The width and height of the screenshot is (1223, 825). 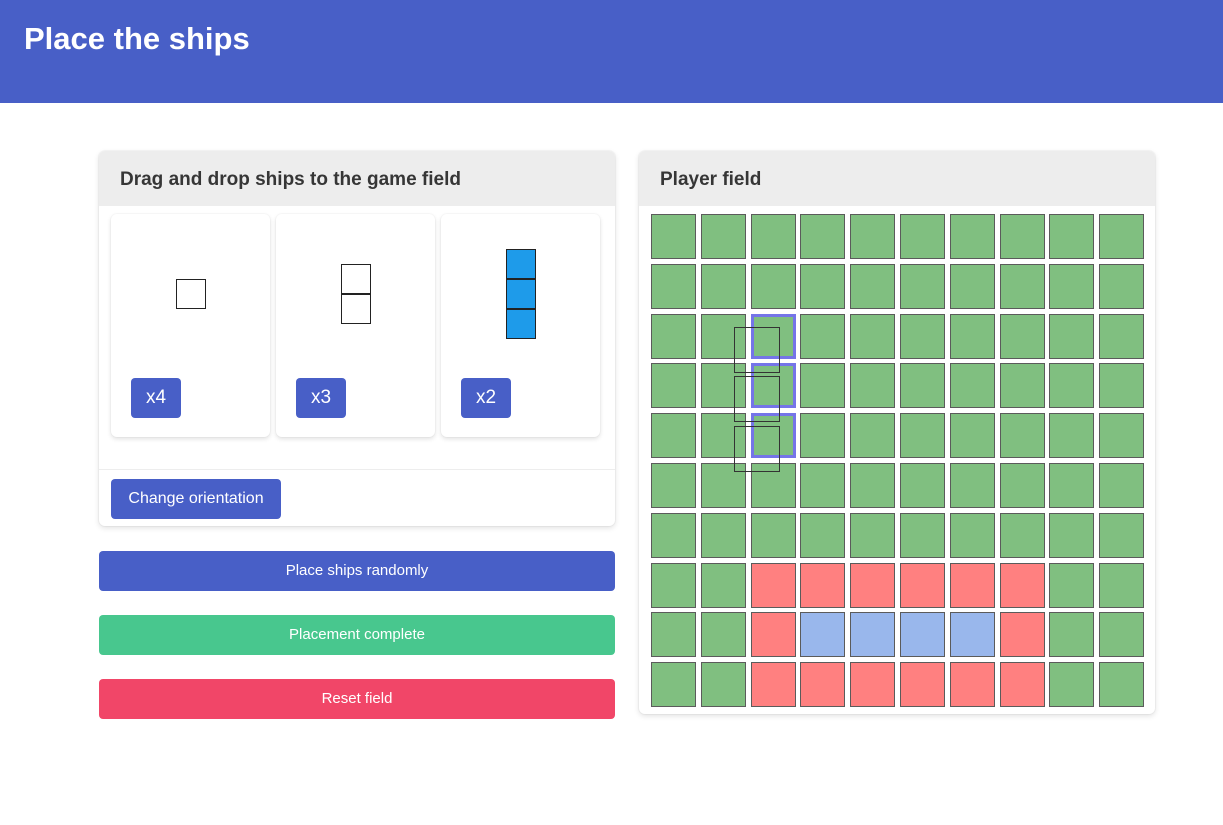 I want to click on placement-complete-button: Placement complete, so click(x=357, y=635).